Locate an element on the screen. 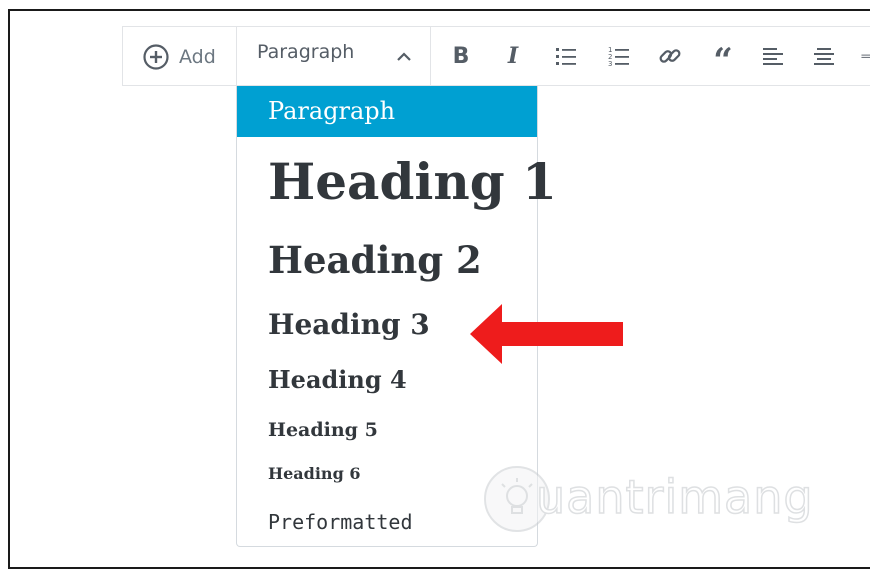  italic-icon: I is located at coordinates (513, 56).